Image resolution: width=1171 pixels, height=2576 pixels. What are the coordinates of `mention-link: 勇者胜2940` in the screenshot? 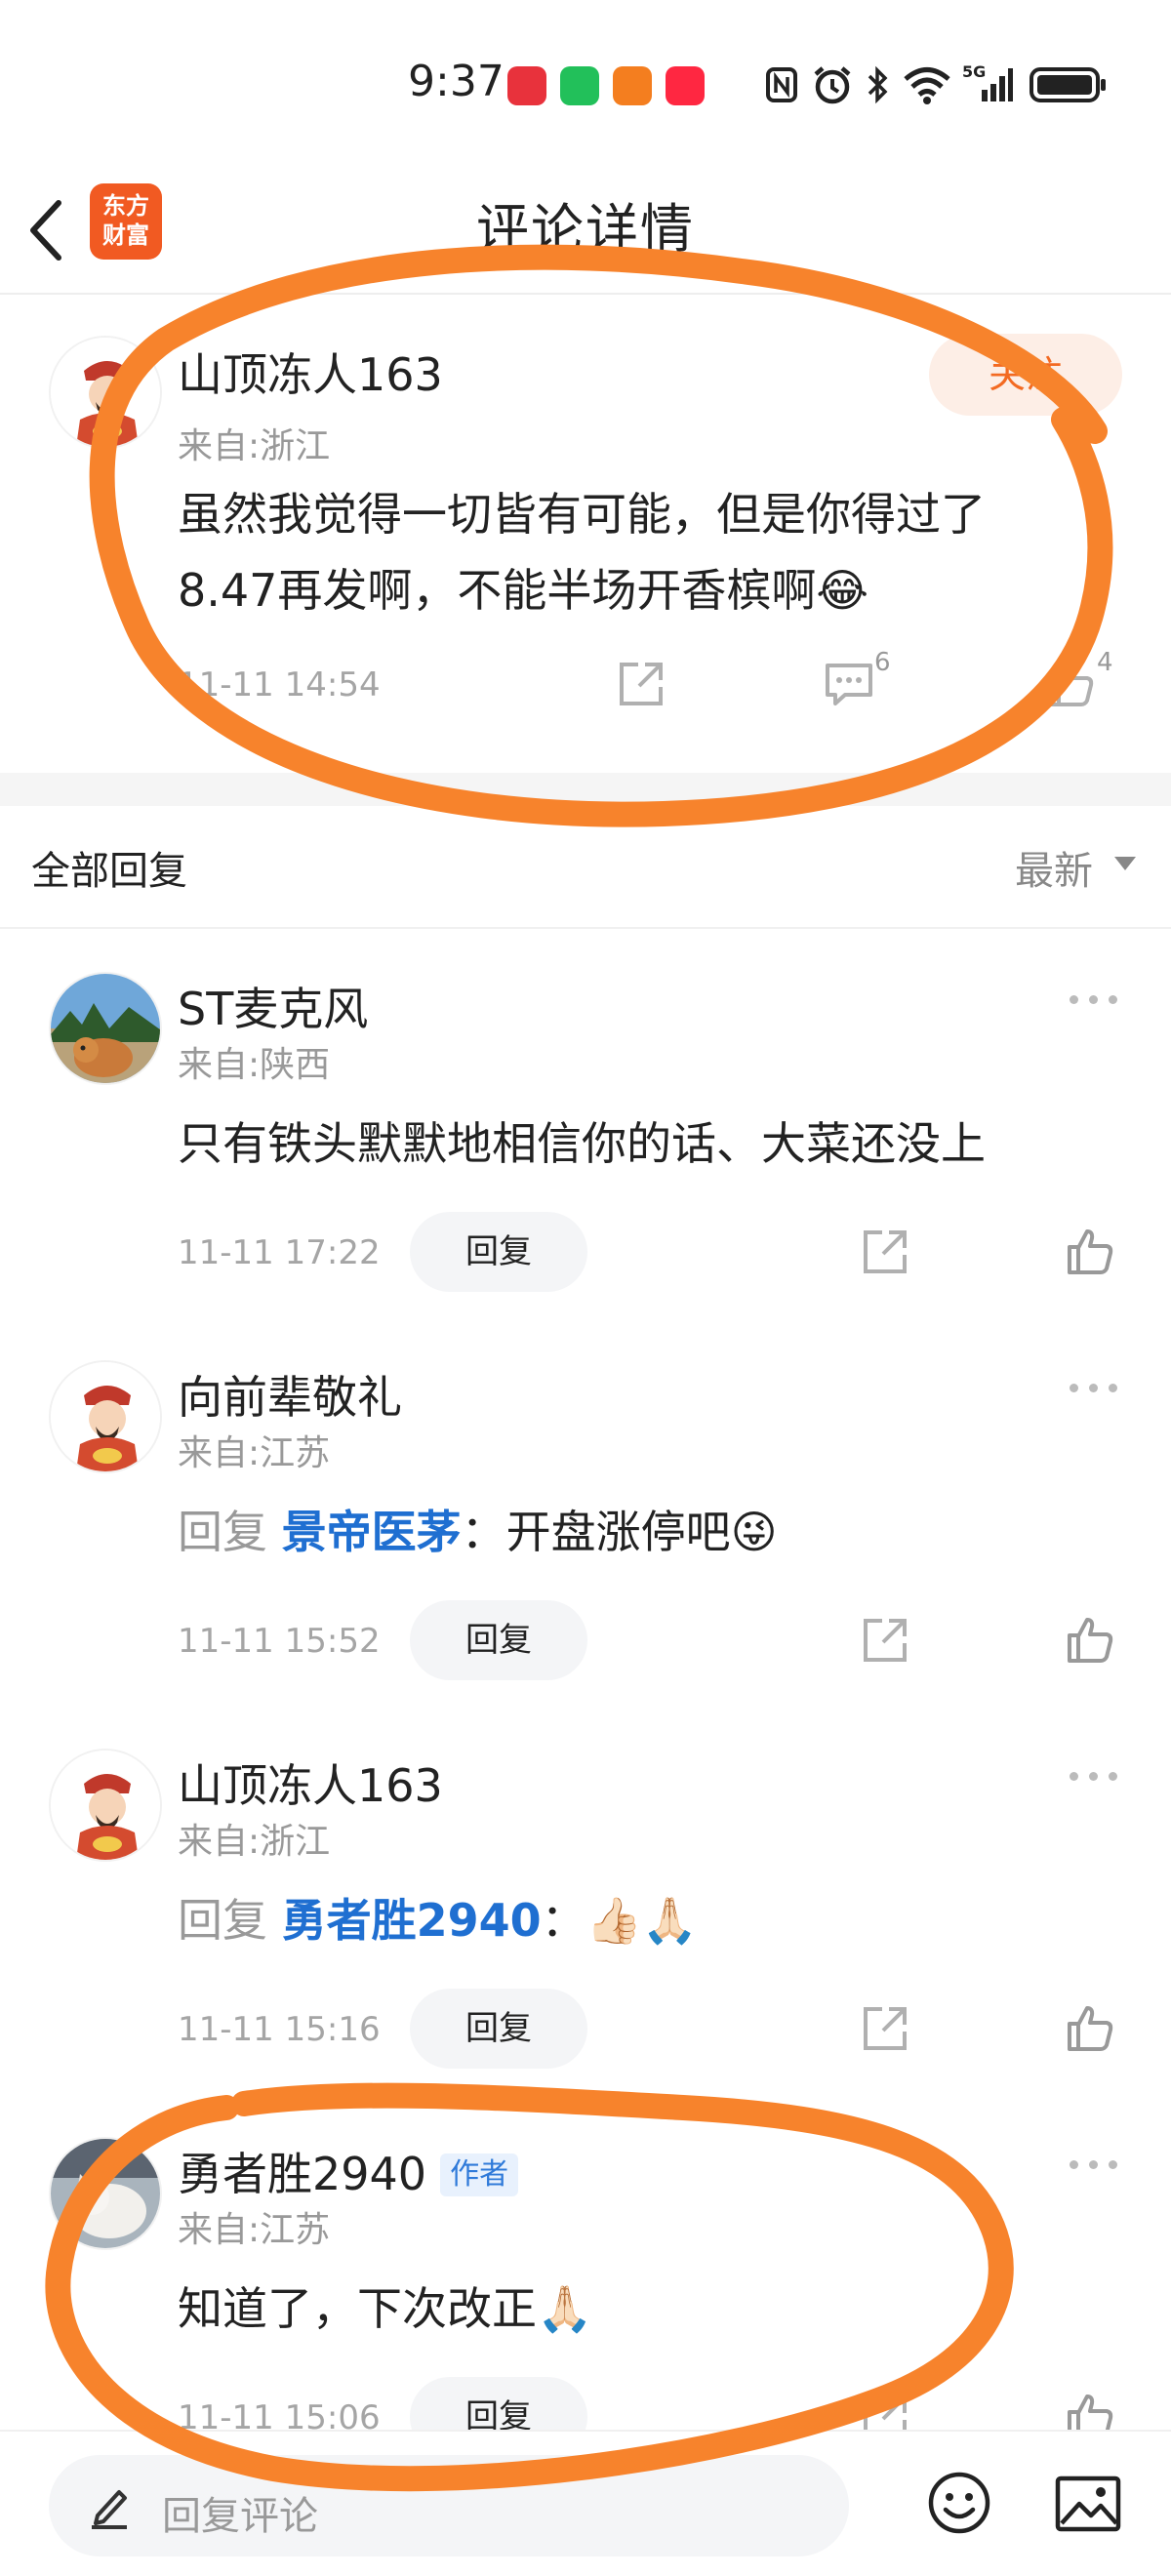 It's located at (412, 1920).